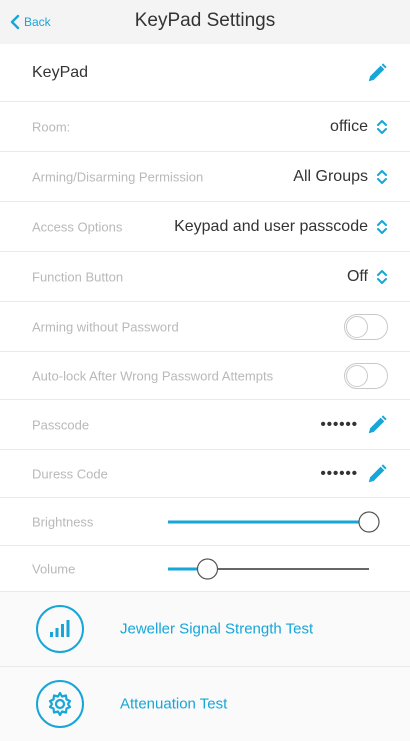 The height and width of the screenshot is (741, 410). Describe the element at coordinates (205, 277) in the screenshot. I see `function-button-row: Function Button Off` at that location.